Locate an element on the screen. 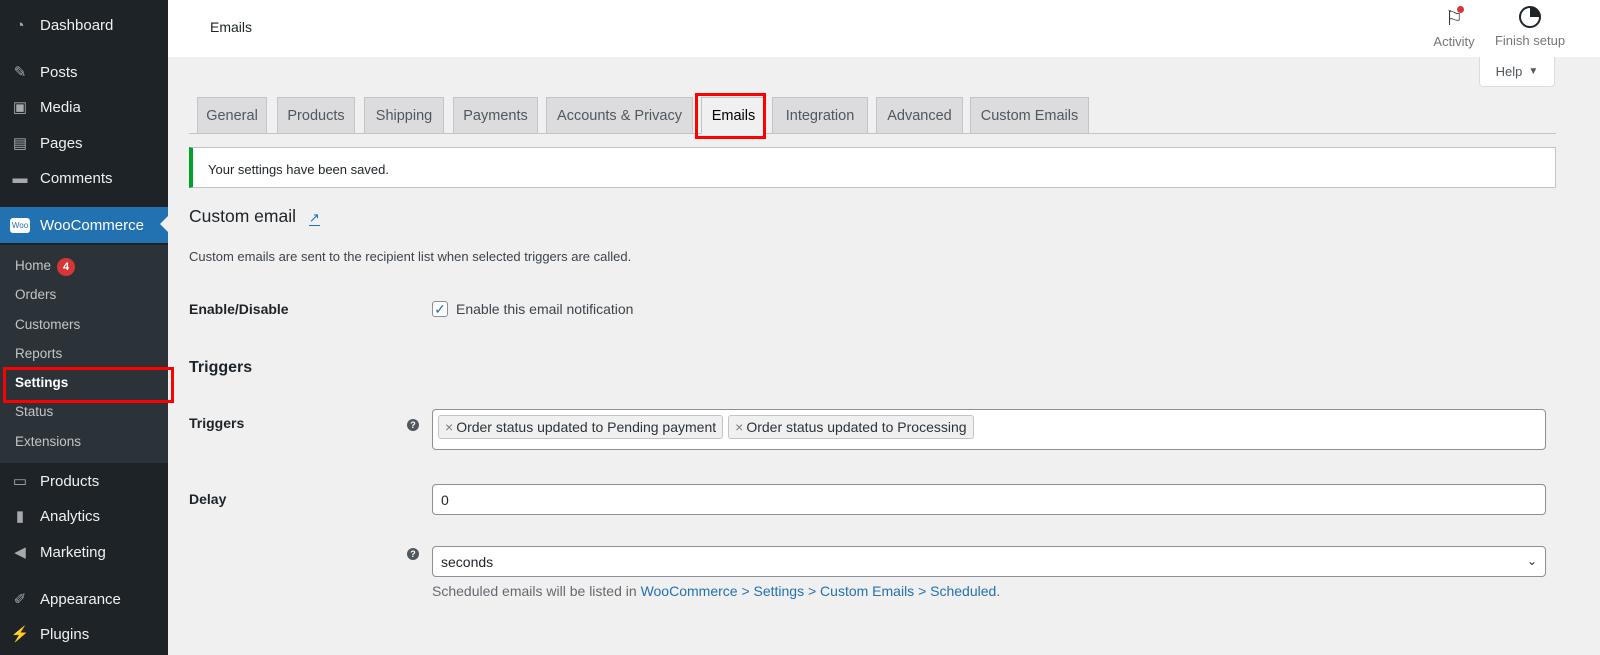 The width and height of the screenshot is (1600, 655). notification-badge: 4 is located at coordinates (66, 267).